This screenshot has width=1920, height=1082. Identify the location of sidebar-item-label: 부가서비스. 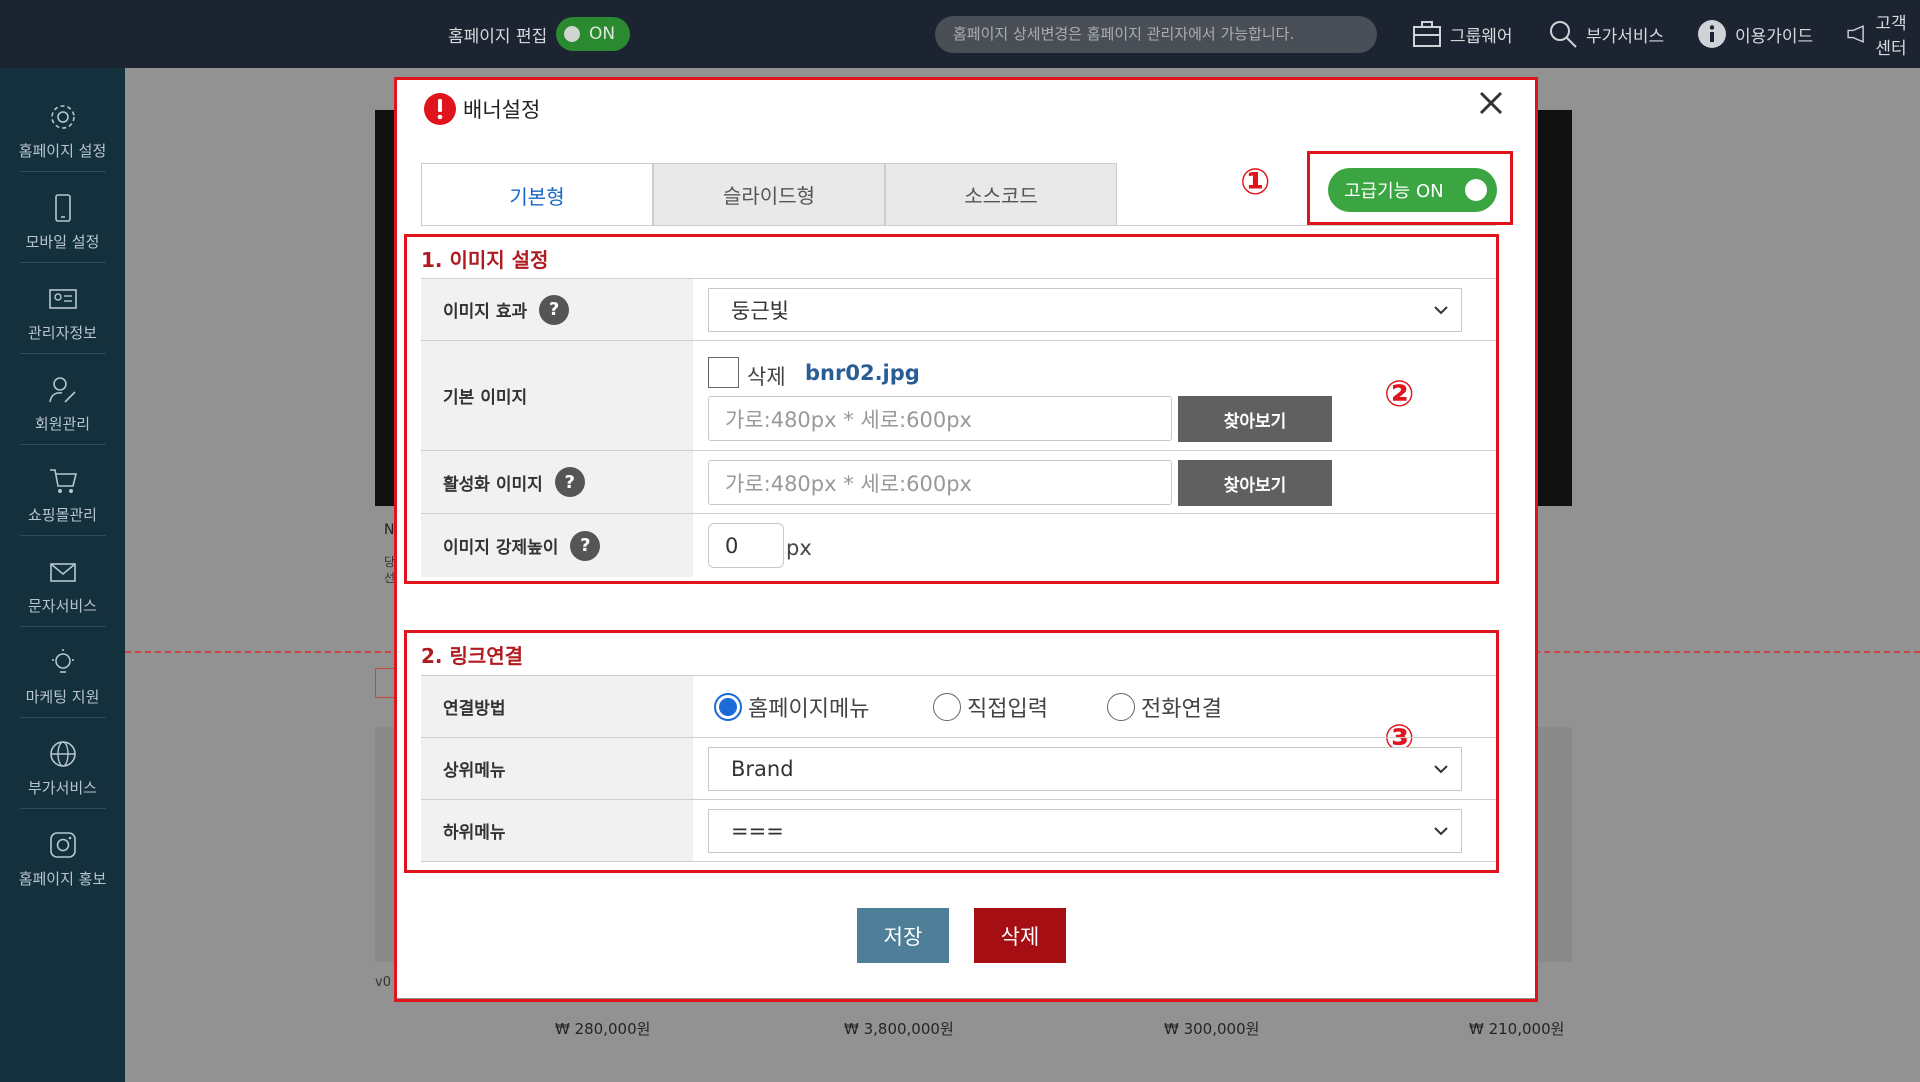
(62, 788).